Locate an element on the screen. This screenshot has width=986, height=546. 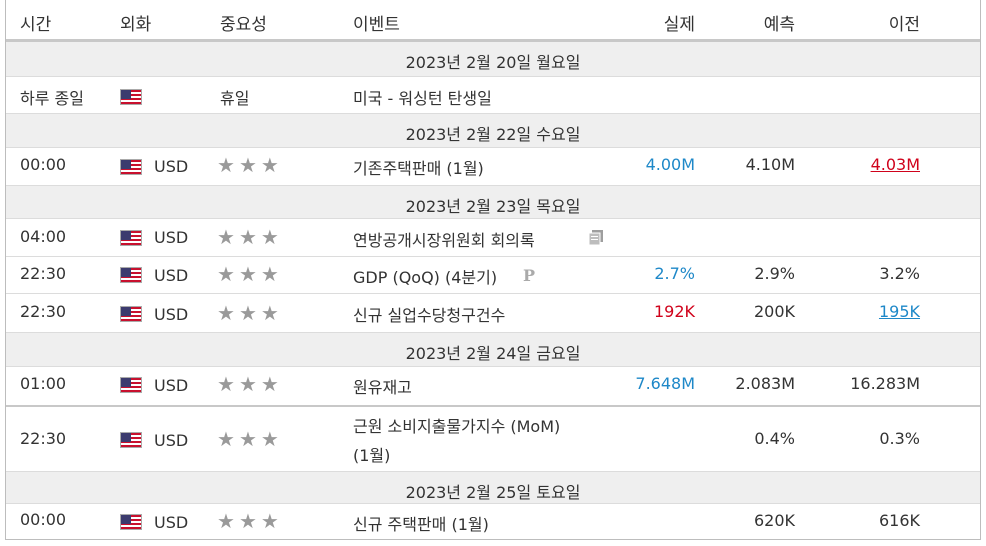
previous-value: 16.283M is located at coordinates (885, 383).